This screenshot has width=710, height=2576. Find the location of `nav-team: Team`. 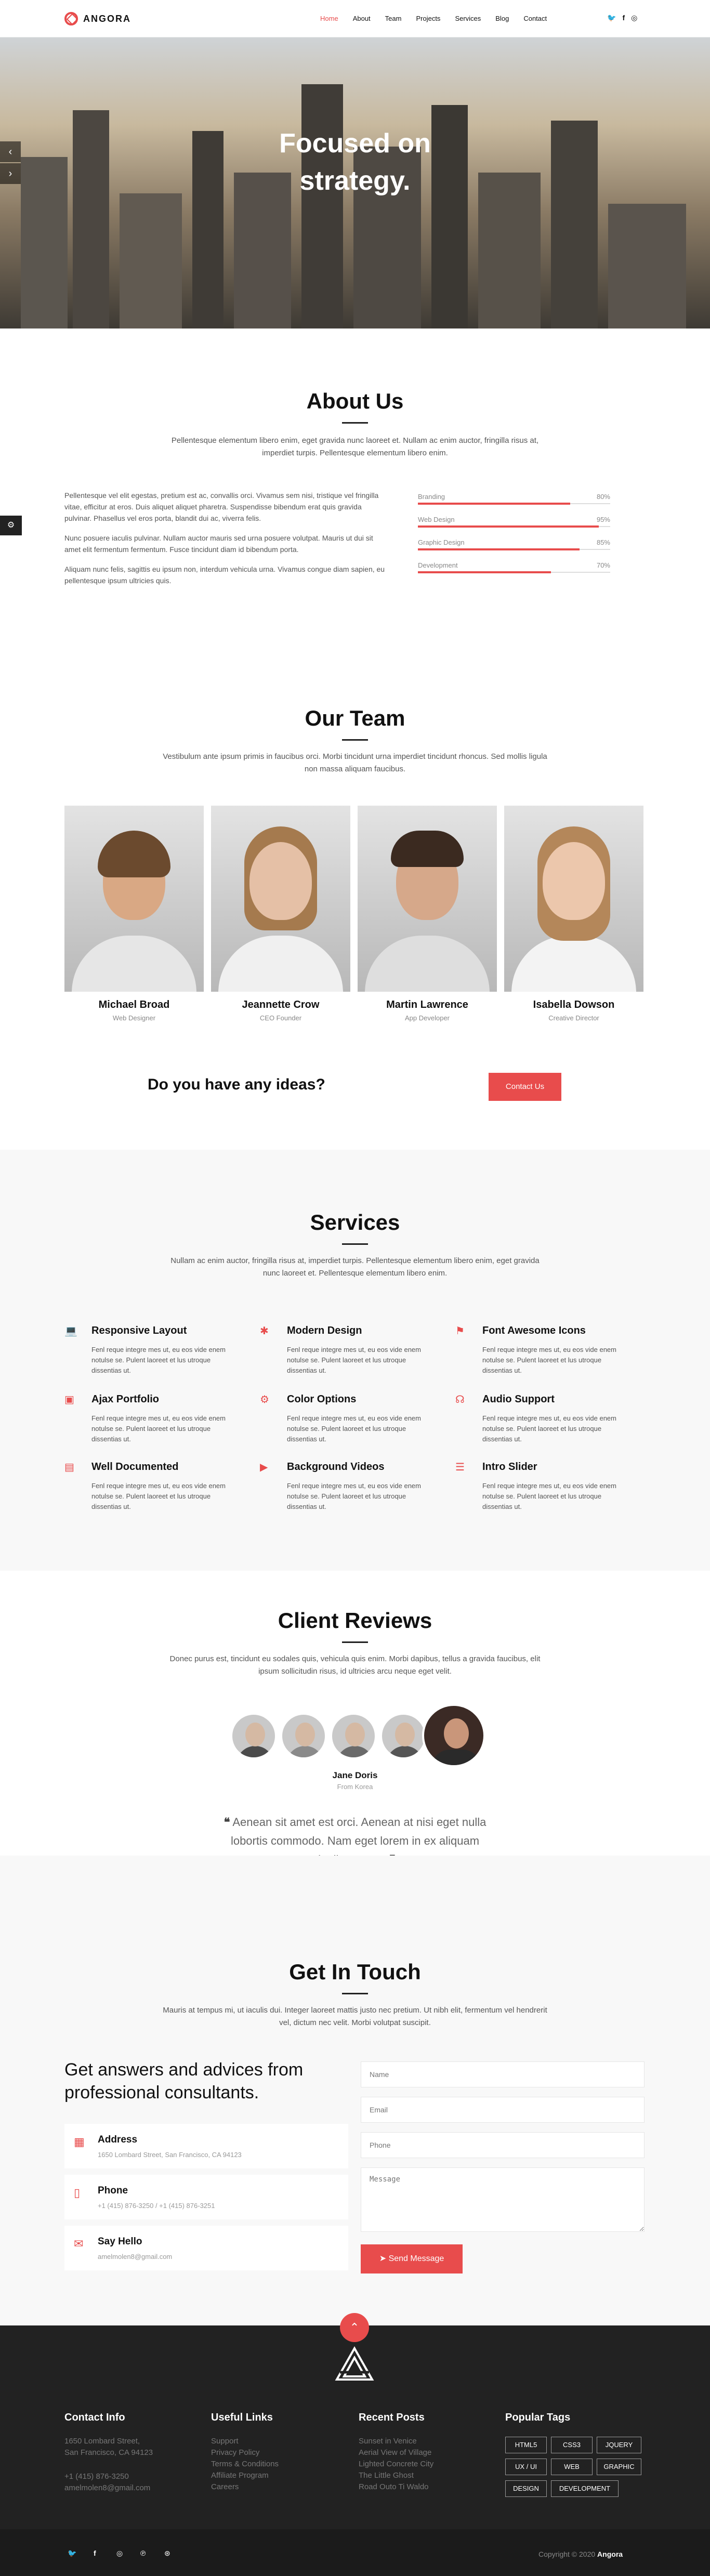

nav-team: Team is located at coordinates (393, 18).